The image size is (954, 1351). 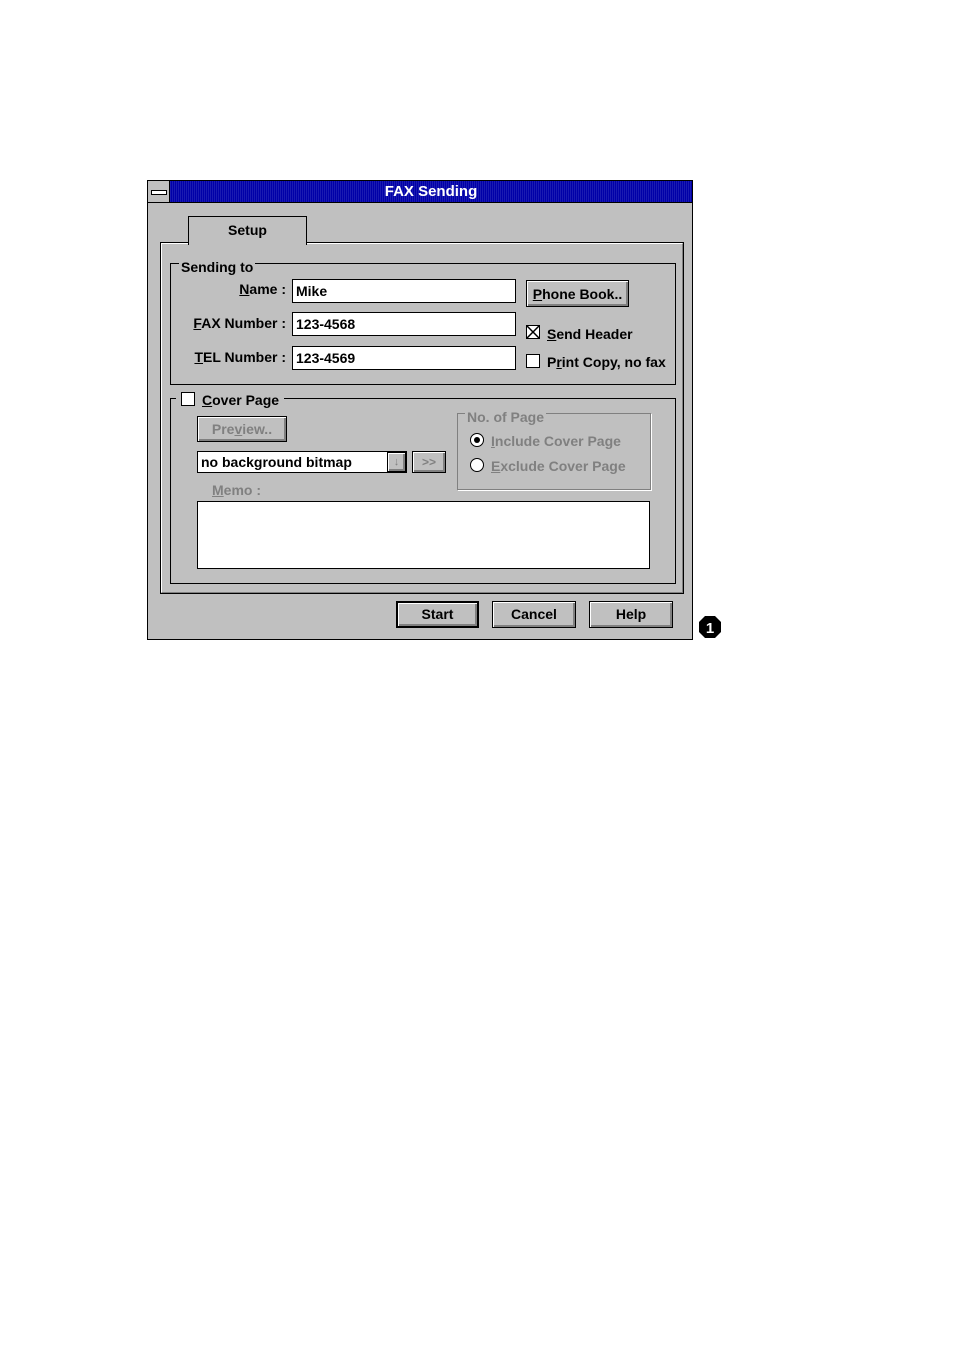 I want to click on fax-number-label: FAX Number :, so click(x=239, y=323).